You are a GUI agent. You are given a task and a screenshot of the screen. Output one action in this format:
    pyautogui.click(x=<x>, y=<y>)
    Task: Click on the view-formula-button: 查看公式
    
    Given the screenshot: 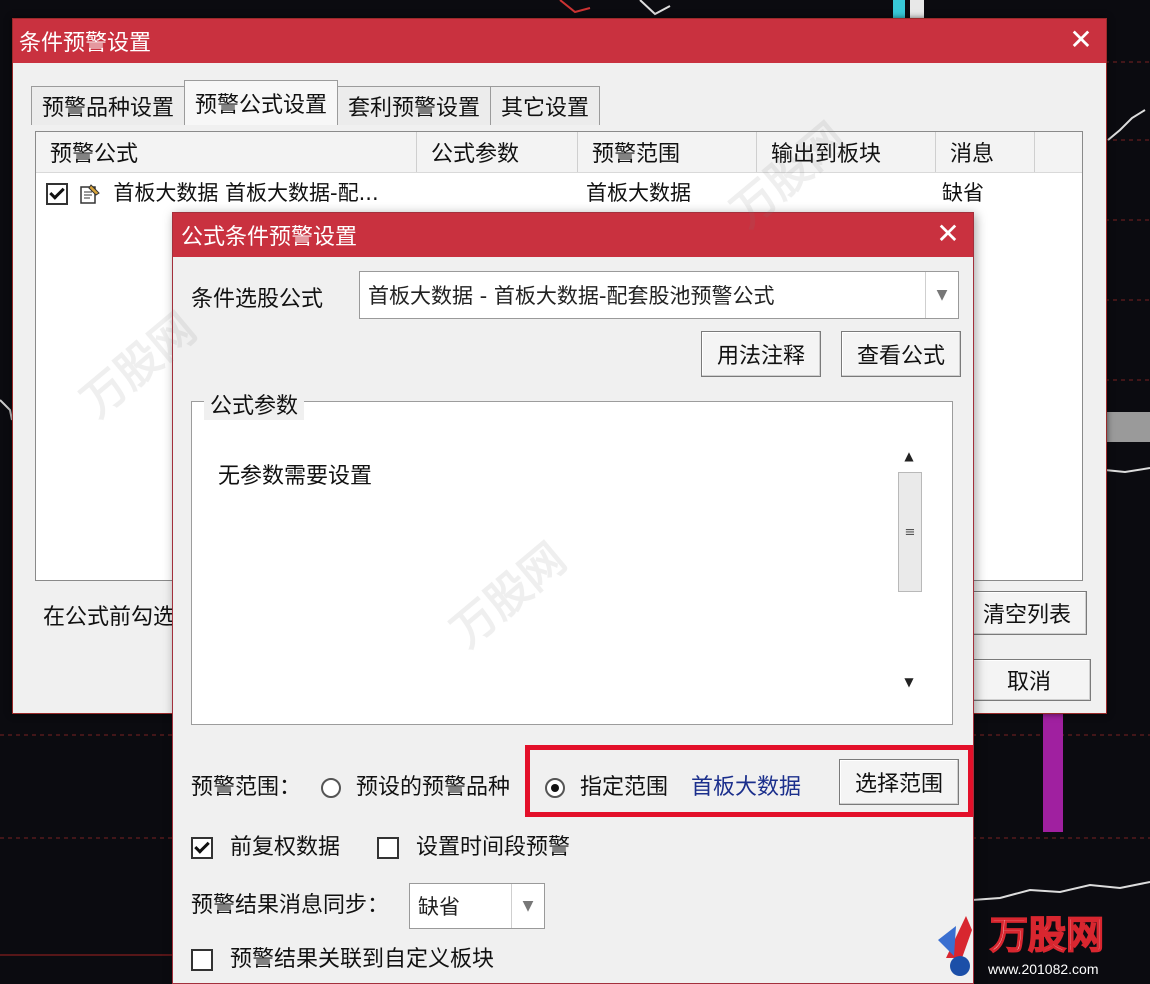 What is the action you would take?
    pyautogui.click(x=901, y=354)
    